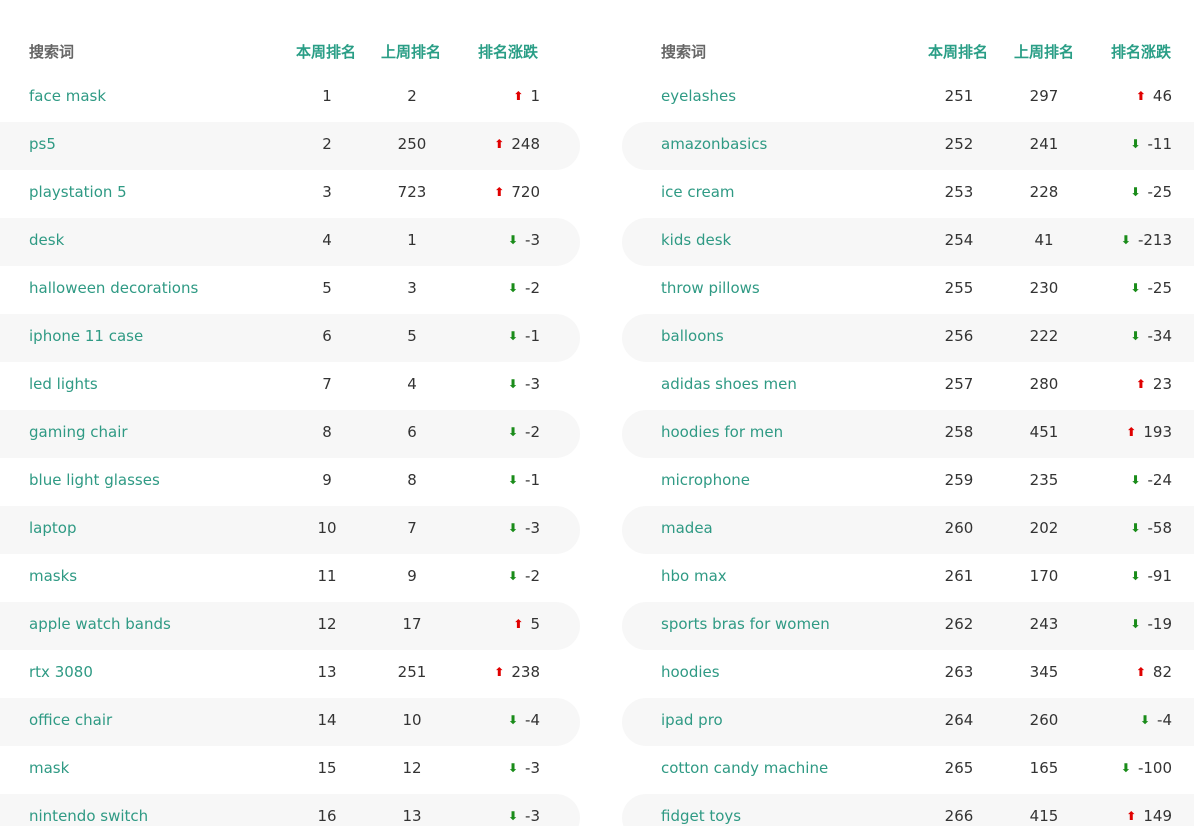 Image resolution: width=1194 pixels, height=826 pixels. I want to click on last-week-rank: 13, so click(412, 816).